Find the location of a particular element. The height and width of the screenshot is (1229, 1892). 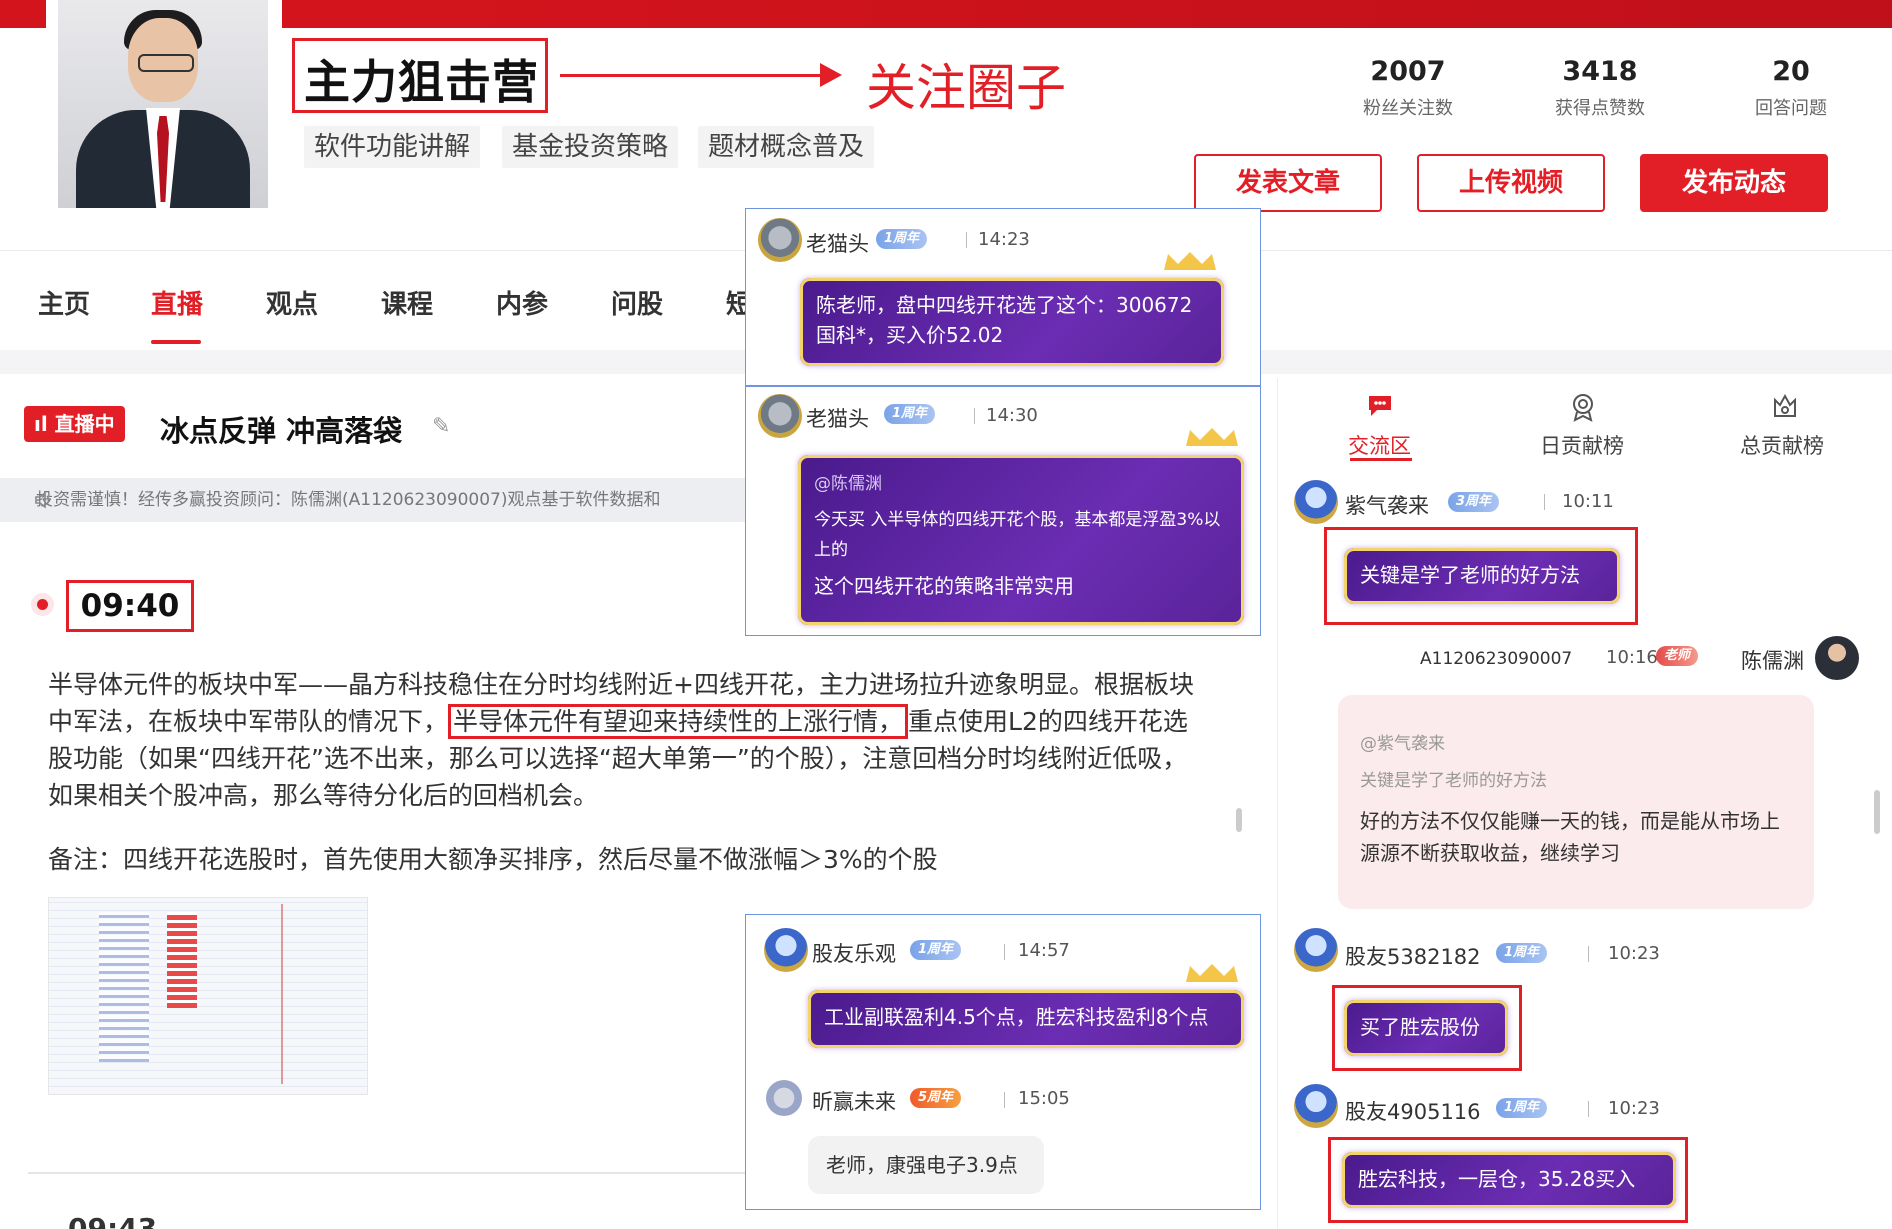

stat-answers-value: 20 is located at coordinates (1791, 71).